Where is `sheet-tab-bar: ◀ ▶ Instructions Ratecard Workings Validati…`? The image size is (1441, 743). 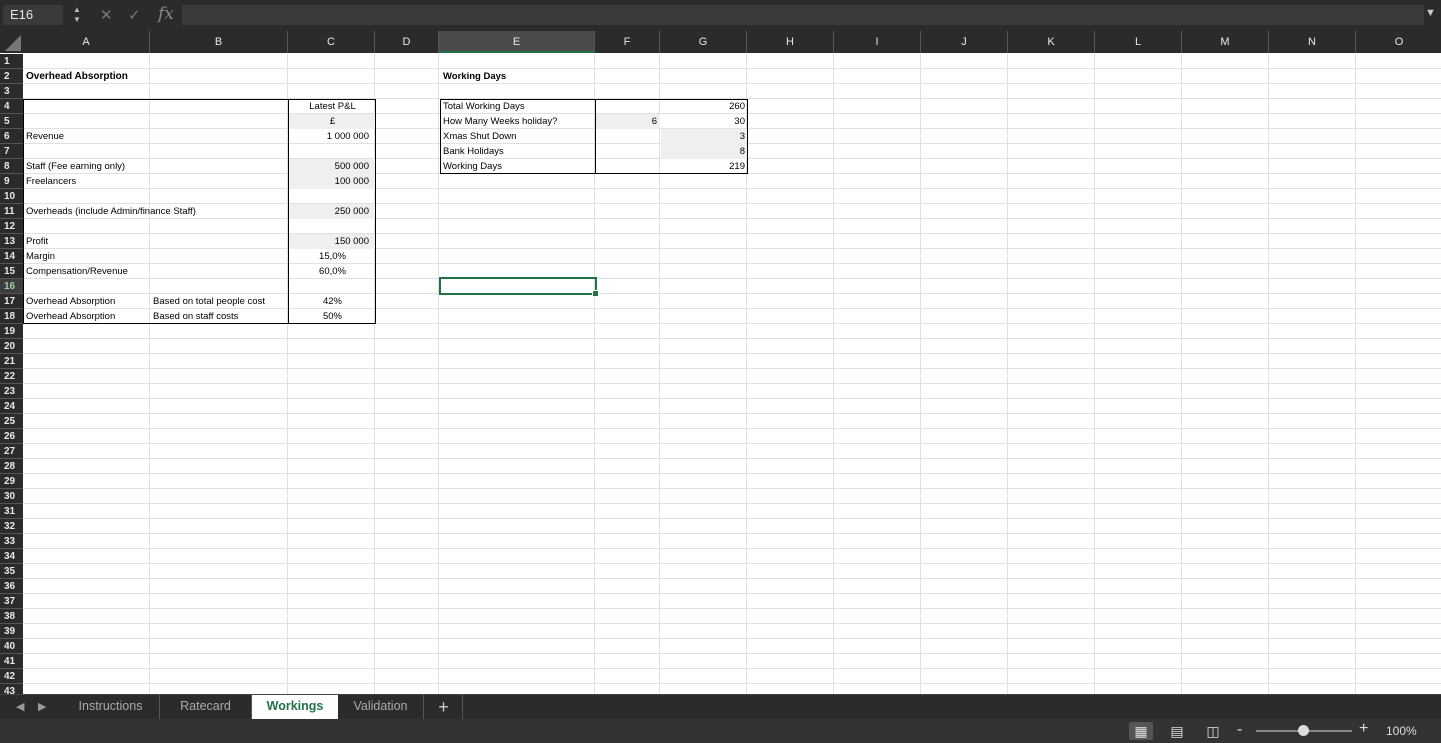
sheet-tab-bar: ◀ ▶ Instructions Ratecard Workings Validati… is located at coordinates (720, 706).